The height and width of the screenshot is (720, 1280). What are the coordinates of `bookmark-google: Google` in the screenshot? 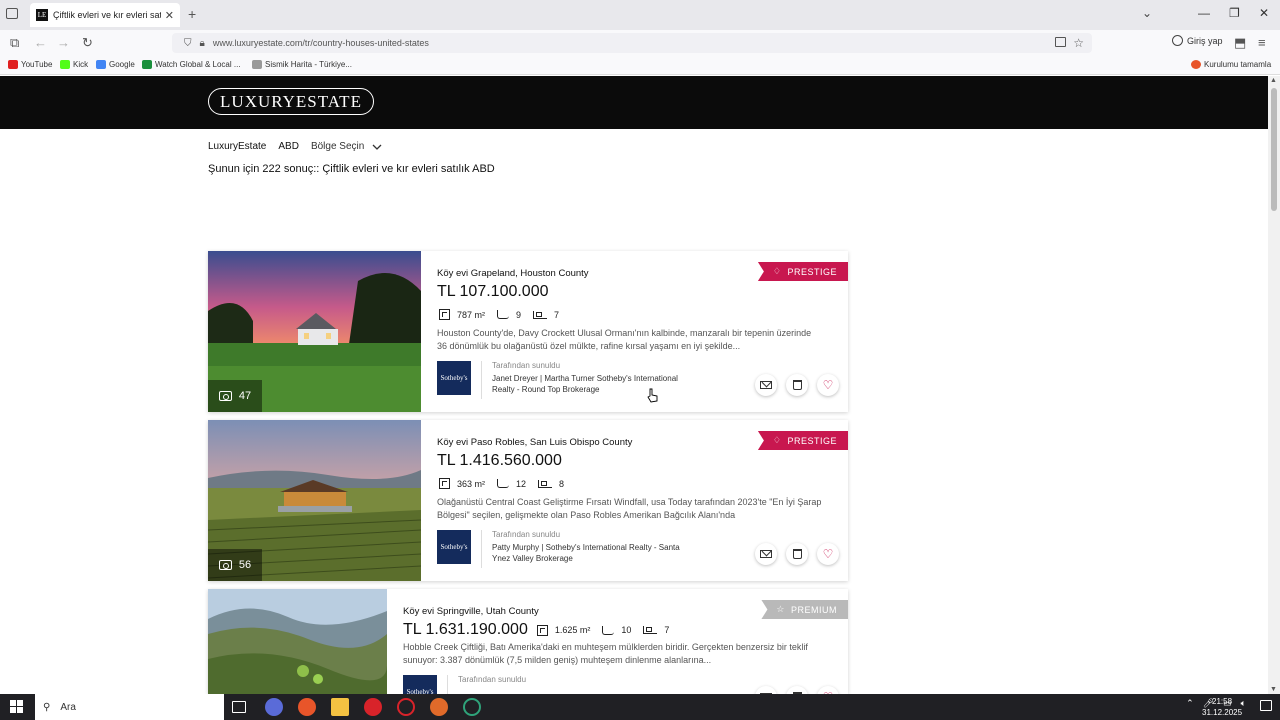 It's located at (115, 64).